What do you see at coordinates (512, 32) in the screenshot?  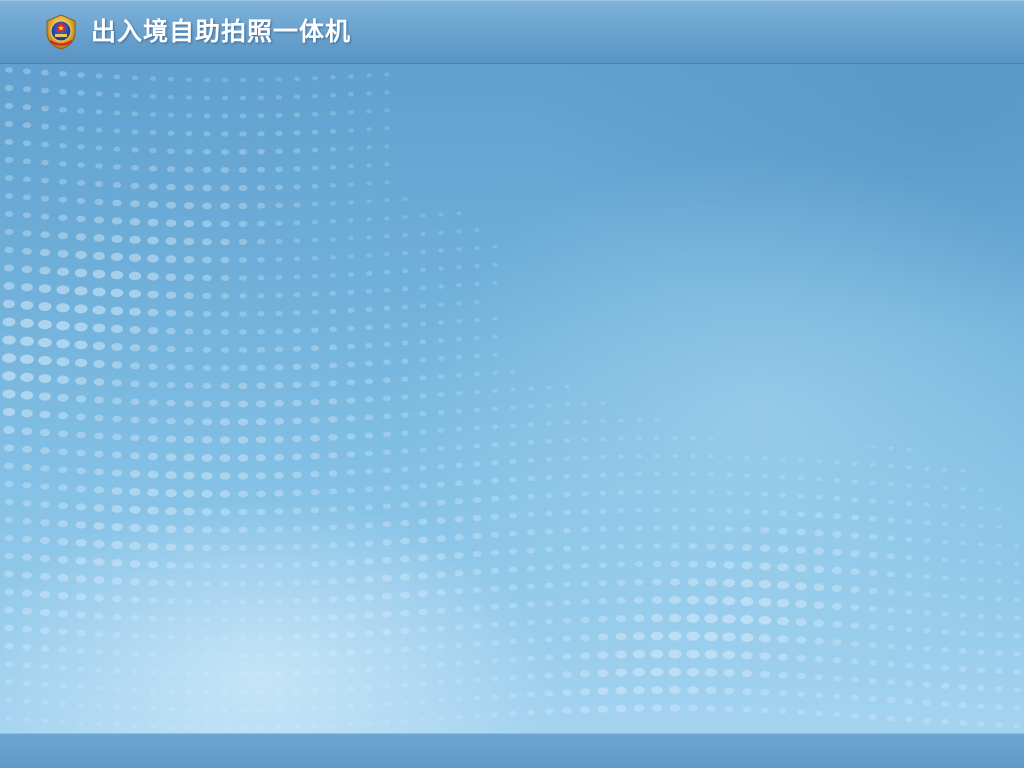 I see `header-bar: 出入境自助拍照一体机` at bounding box center [512, 32].